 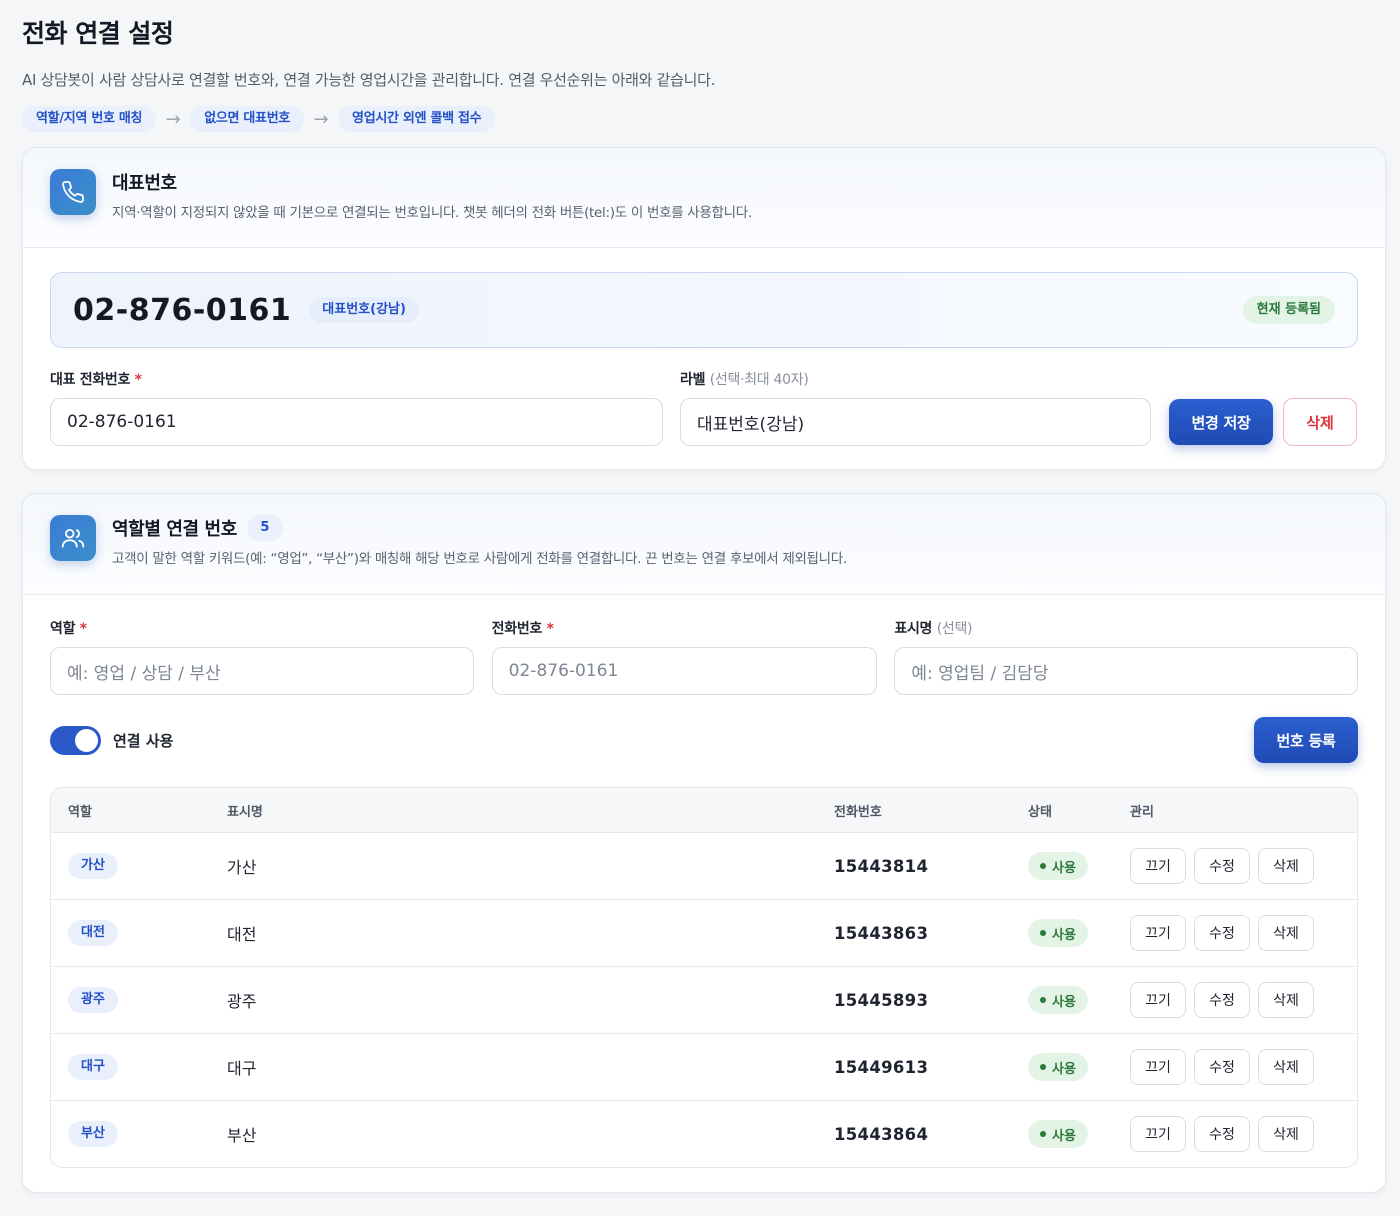 I want to click on priority-step-3: 영업시간 외엔 콜백 접수, so click(x=417, y=119).